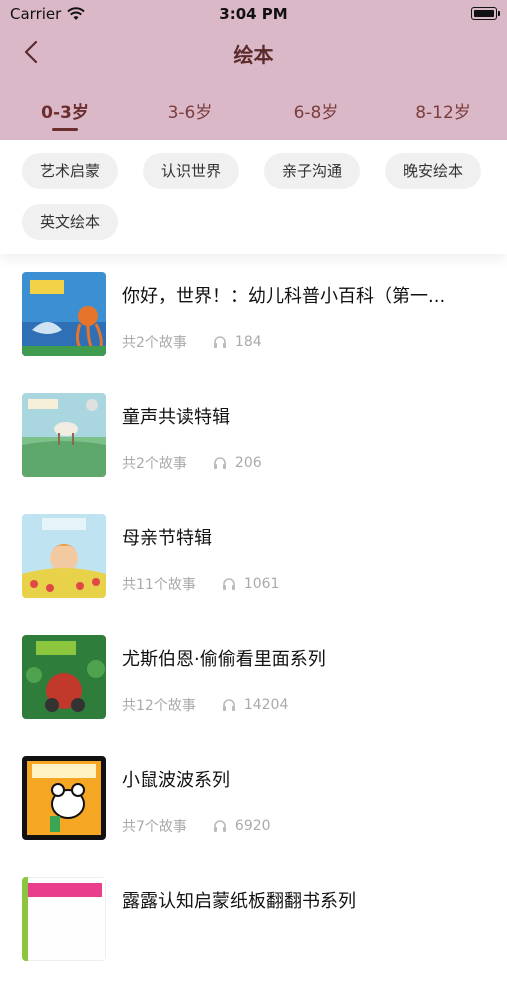 This screenshot has height=984, width=507. Describe the element at coordinates (159, 585) in the screenshot. I see `story-count: 共11个故事` at that location.